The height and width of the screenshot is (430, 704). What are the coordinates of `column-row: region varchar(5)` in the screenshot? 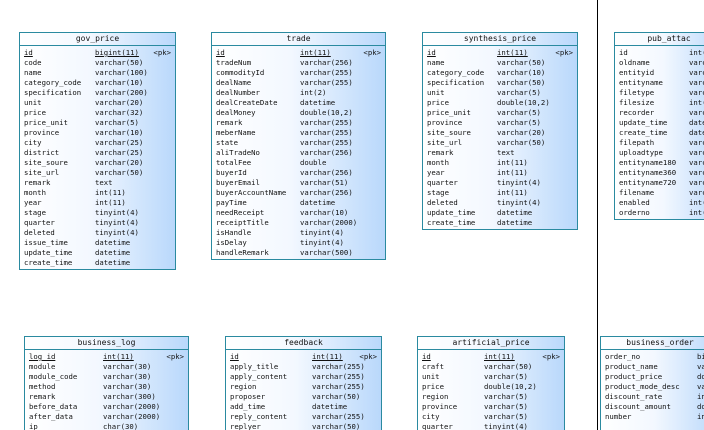 It's located at (491, 397).